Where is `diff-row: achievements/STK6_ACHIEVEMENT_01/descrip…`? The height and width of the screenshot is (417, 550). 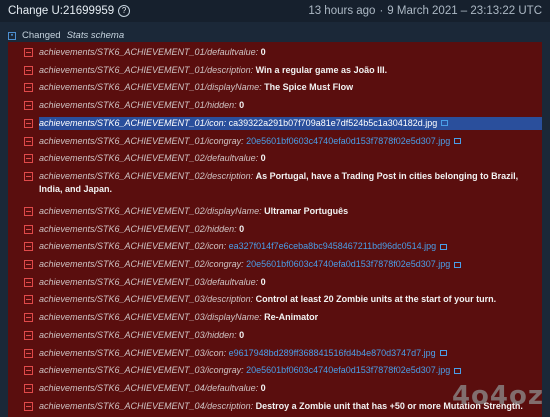
diff-row: achievements/STK6_ACHIEVEMENT_01/descrip… is located at coordinates (283, 70).